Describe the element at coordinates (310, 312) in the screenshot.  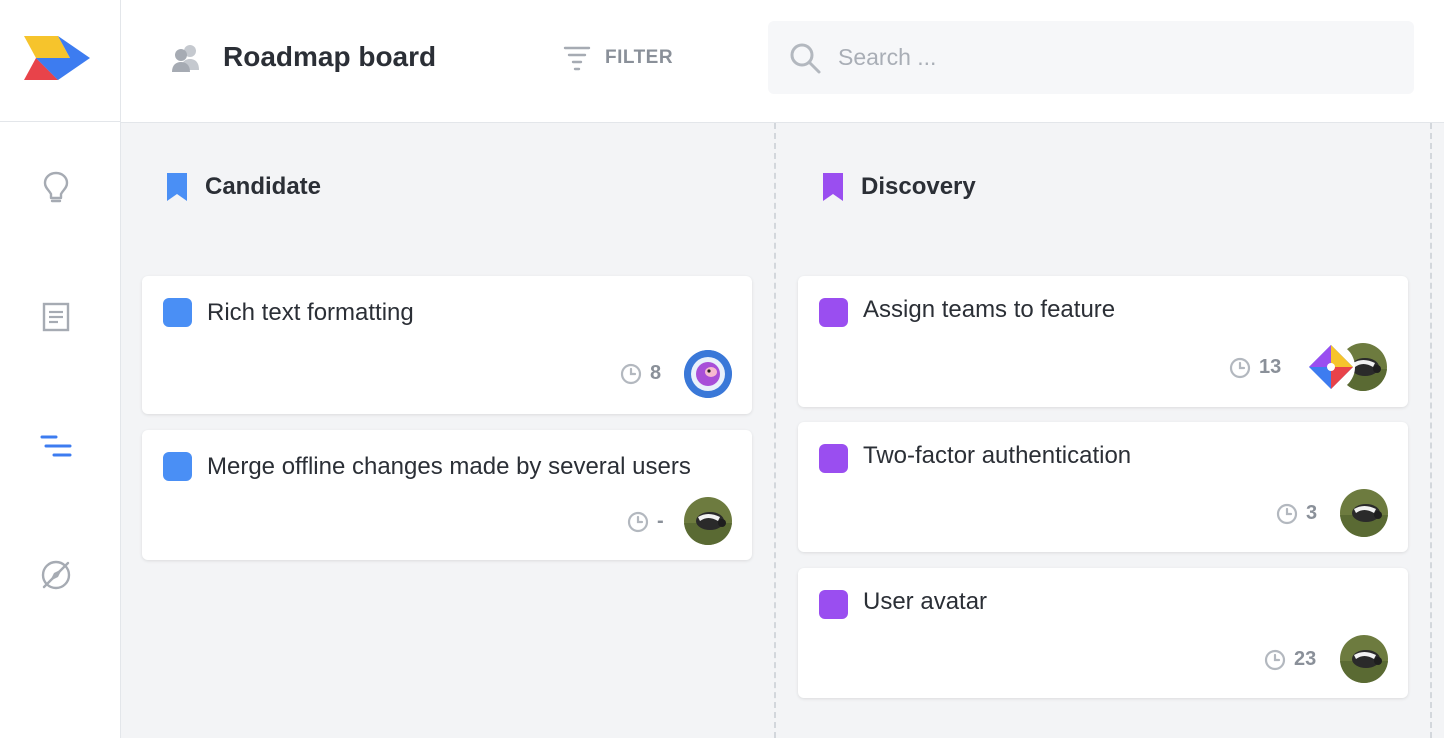
I see `card-title: Rich text formatting` at that location.